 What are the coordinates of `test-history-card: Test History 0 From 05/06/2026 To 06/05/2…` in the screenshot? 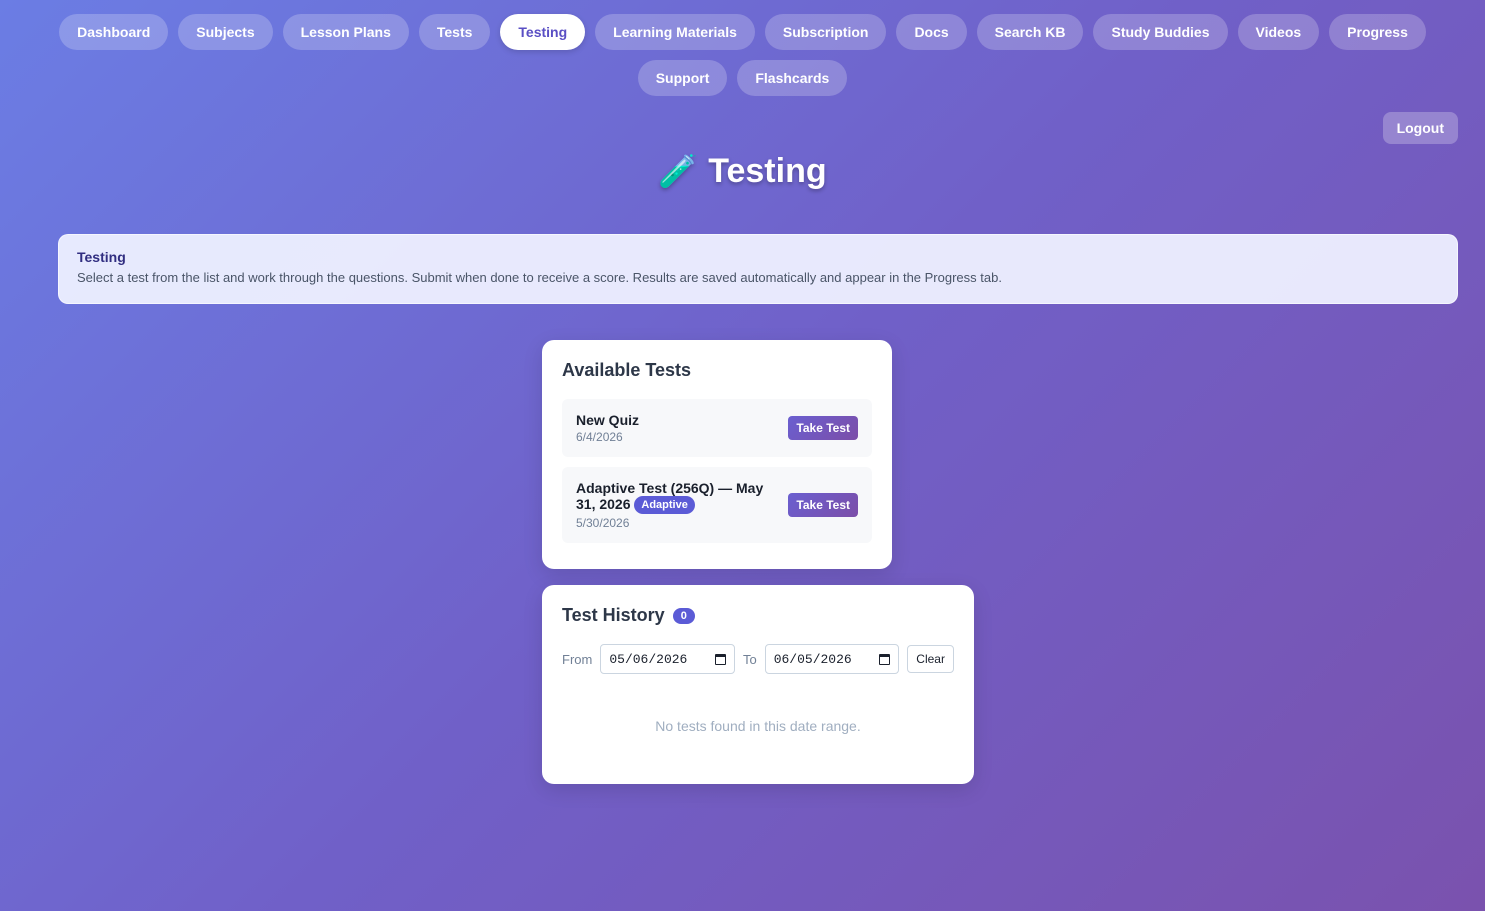 It's located at (758, 684).